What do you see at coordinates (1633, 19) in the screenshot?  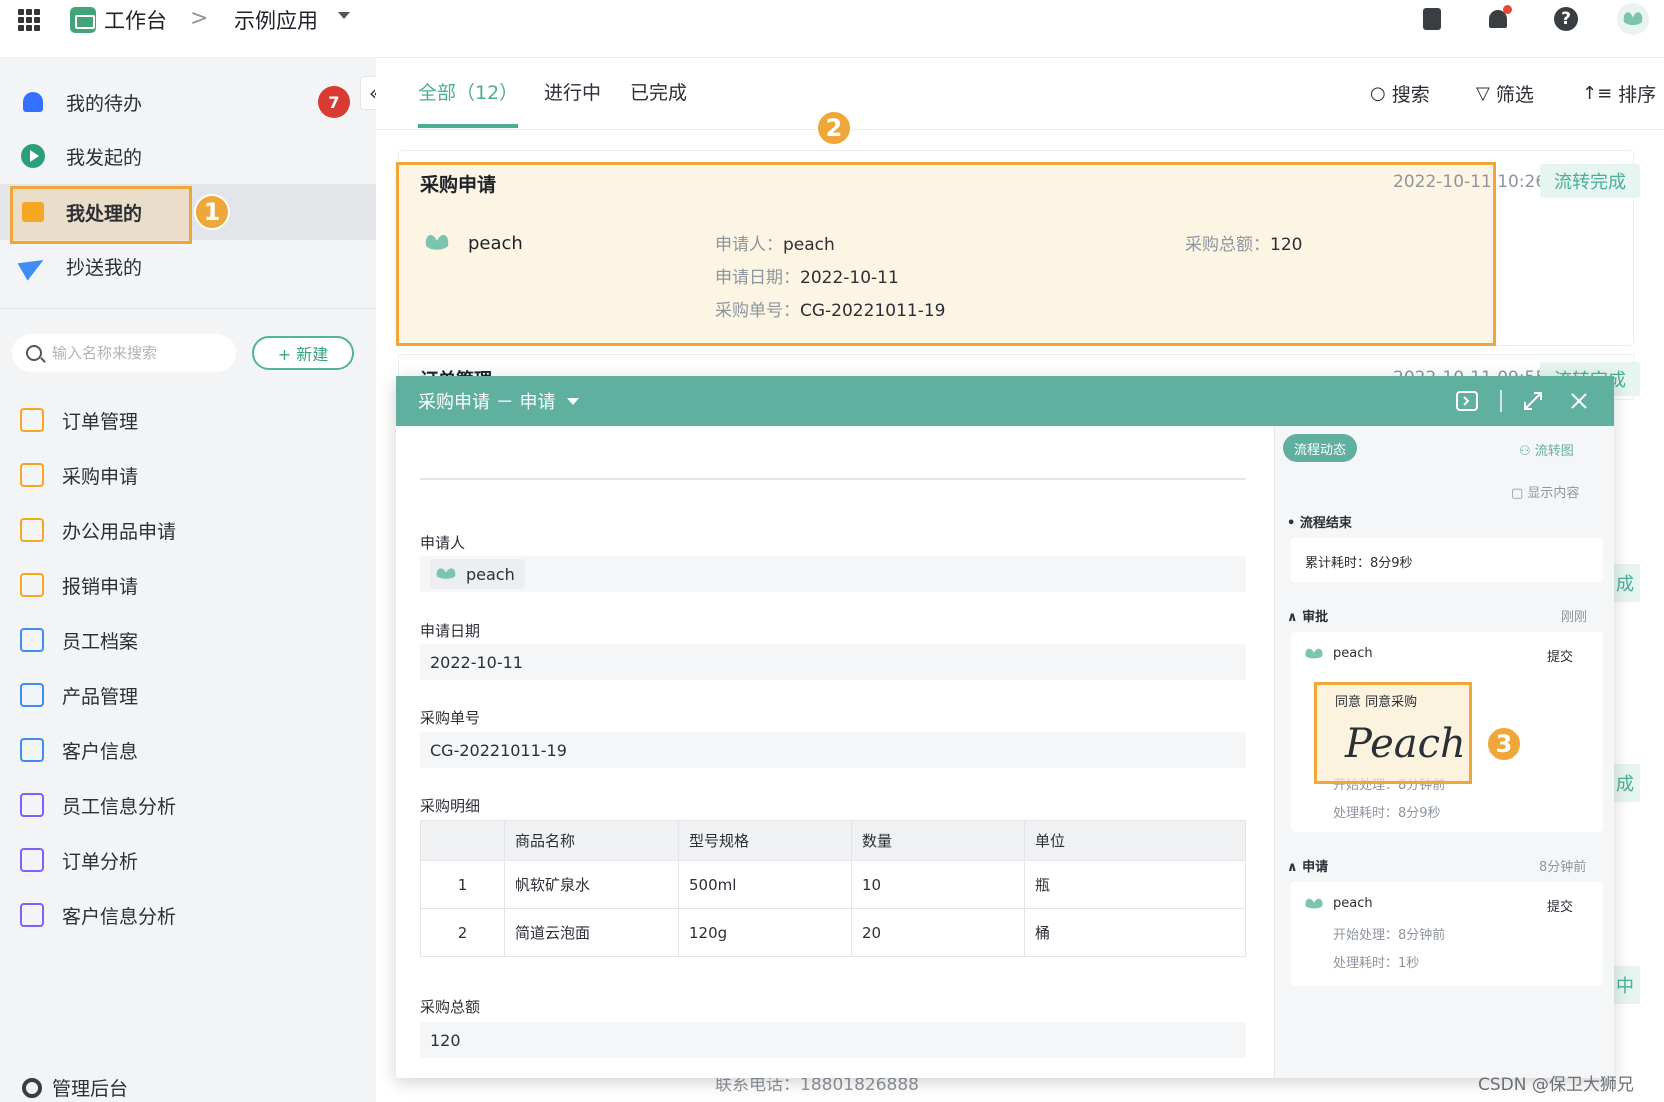 I see `user-avatar` at bounding box center [1633, 19].